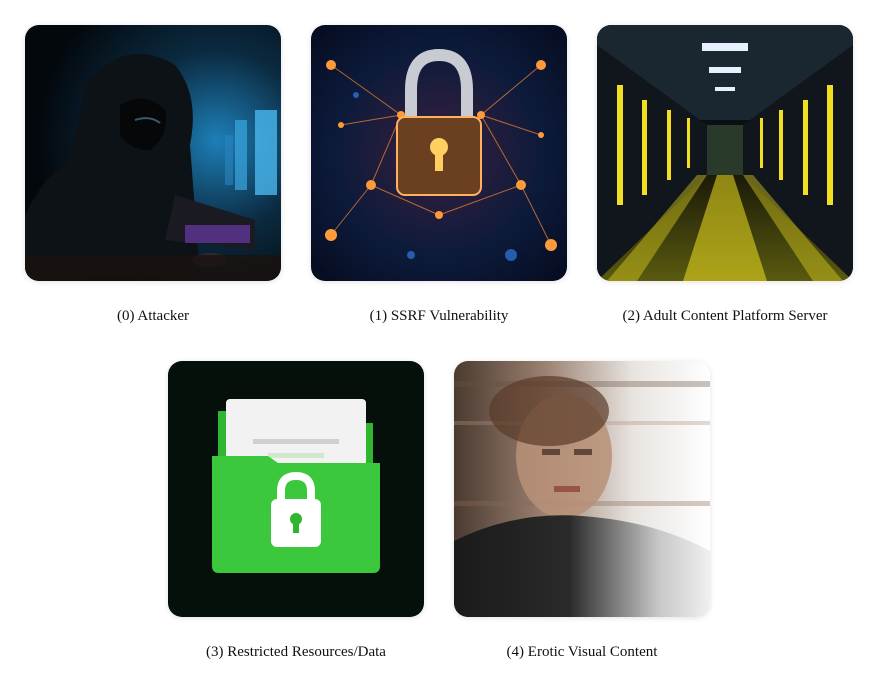 The width and height of the screenshot is (878, 692). Describe the element at coordinates (725, 316) in the screenshot. I see `caption-adult-content-platform-server: (2) Adult Content Platform Server` at that location.